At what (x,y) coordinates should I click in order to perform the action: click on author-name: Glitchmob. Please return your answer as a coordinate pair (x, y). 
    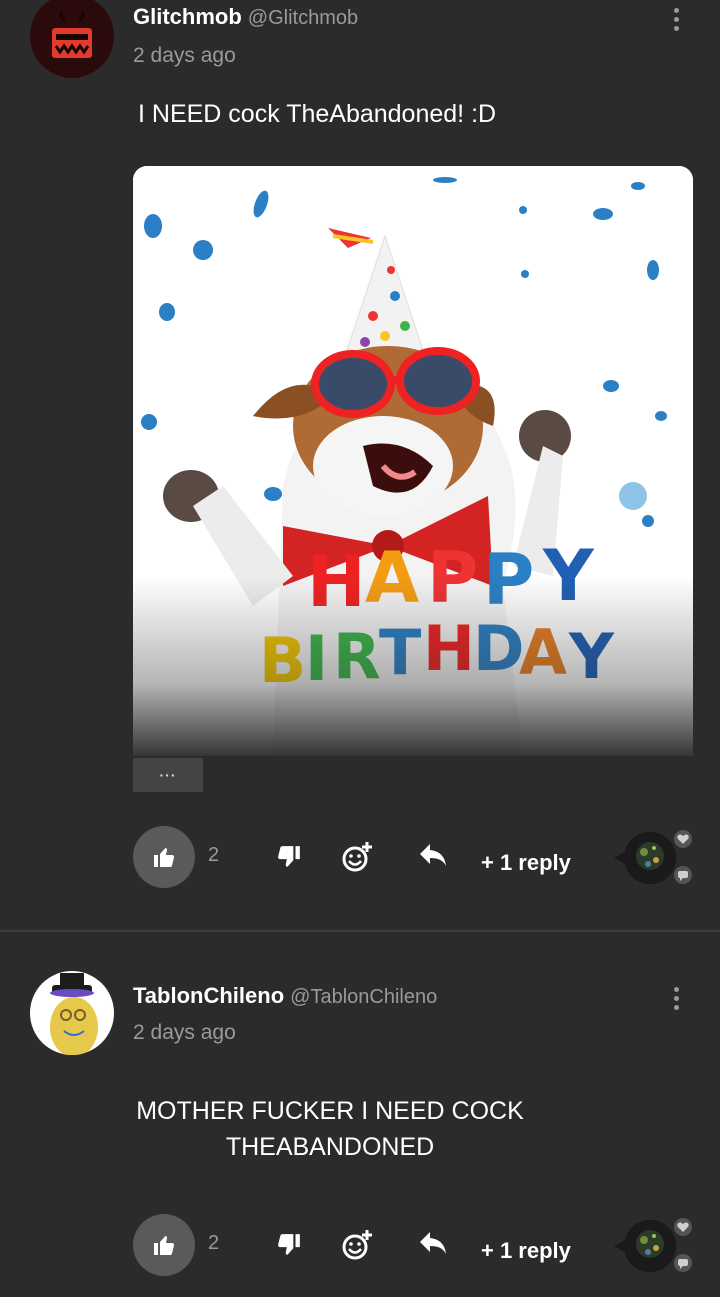
    Looking at the image, I should click on (187, 16).